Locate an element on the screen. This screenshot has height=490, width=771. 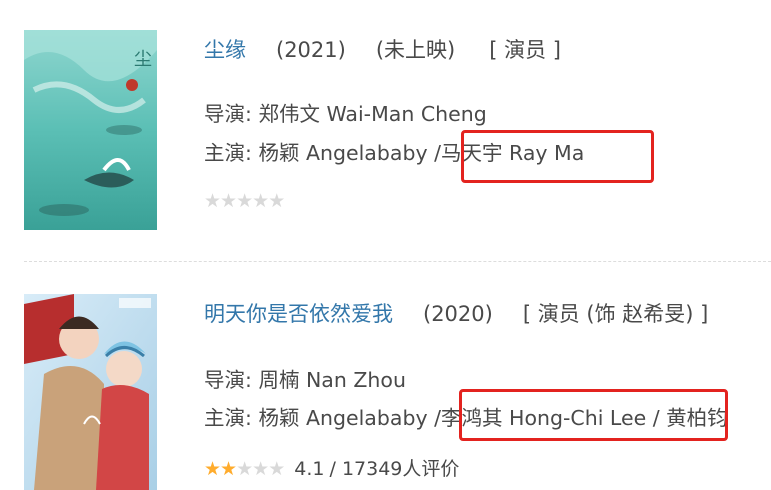
movie-title-row: 明天你是否依然爱我 (2020) [ 演员 (饰 赵希旻) ] is located at coordinates (456, 313).